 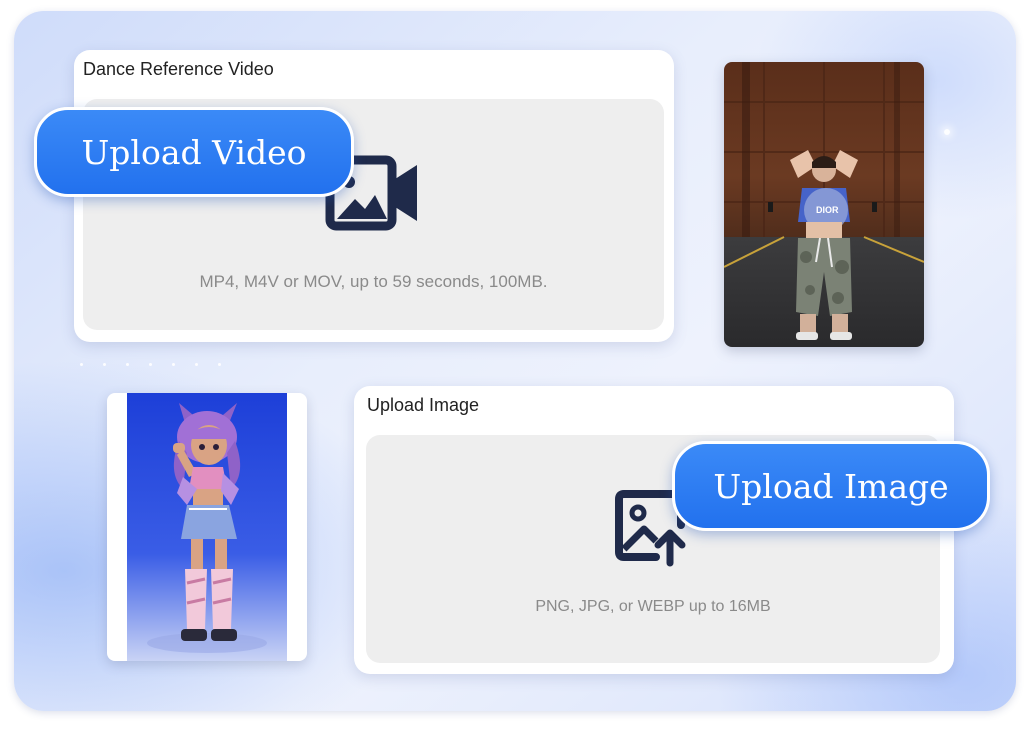 I want to click on shirt-logo-text: DIOR, so click(x=827, y=210).